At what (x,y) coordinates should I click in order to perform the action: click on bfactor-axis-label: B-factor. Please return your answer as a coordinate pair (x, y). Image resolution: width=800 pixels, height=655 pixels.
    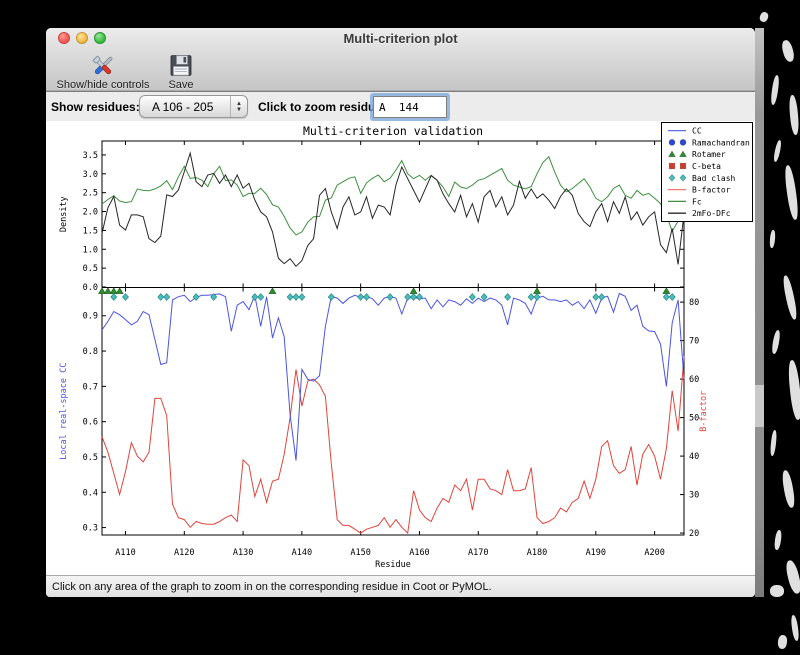
    Looking at the image, I should click on (704, 411).